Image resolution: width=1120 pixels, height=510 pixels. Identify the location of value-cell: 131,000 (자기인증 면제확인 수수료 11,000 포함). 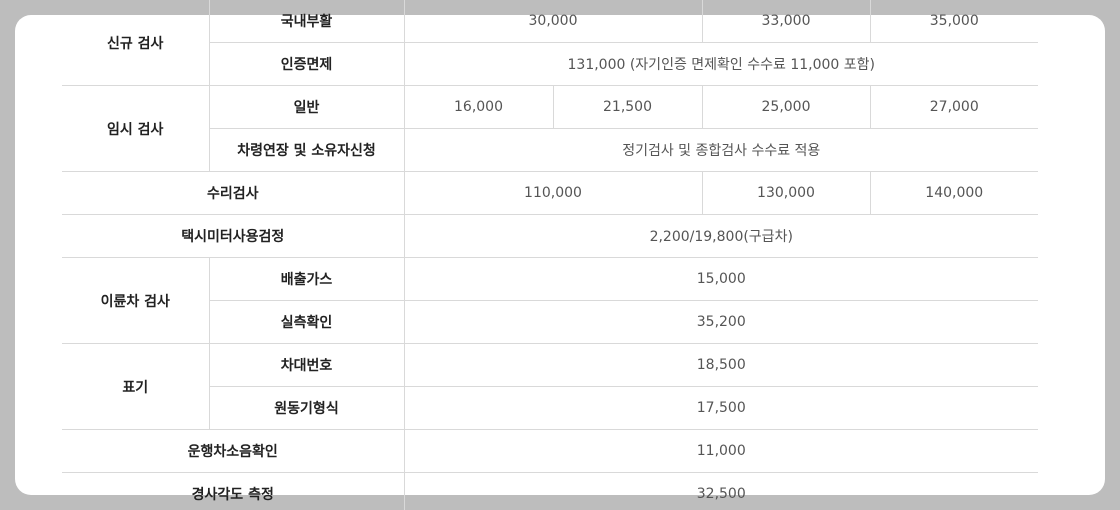
(720, 64).